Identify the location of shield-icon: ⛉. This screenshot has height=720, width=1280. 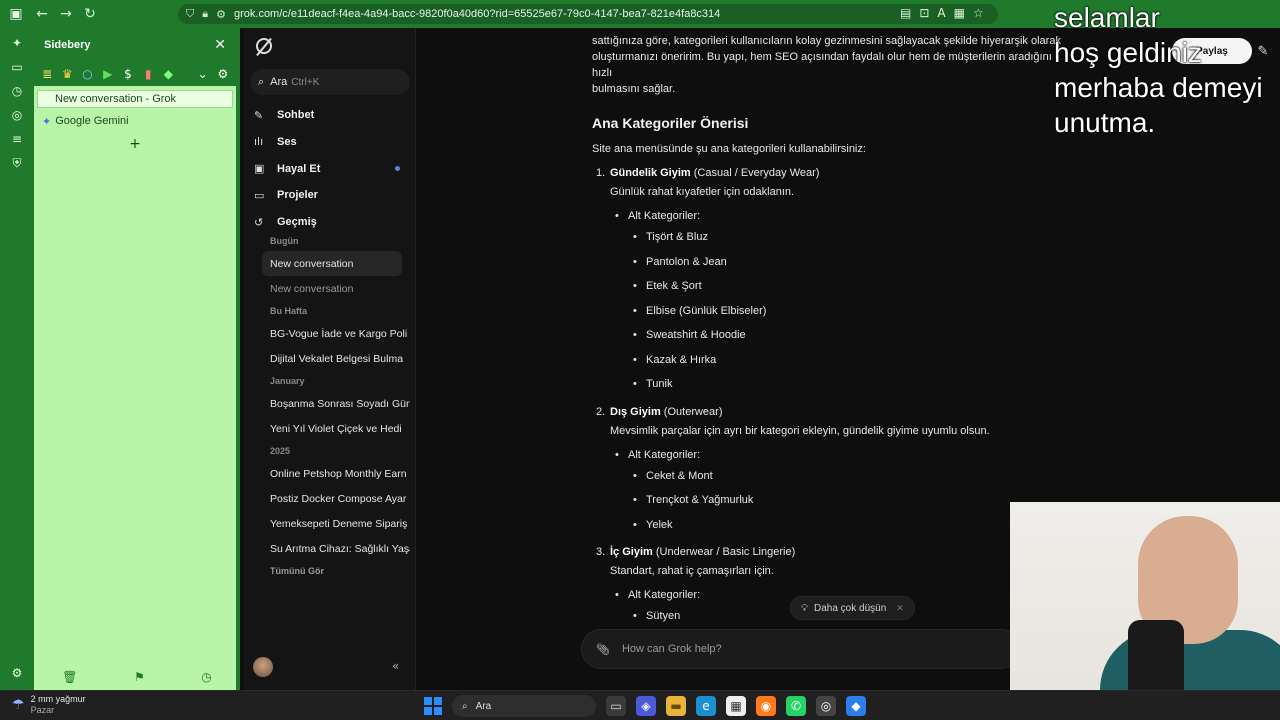
(190, 14).